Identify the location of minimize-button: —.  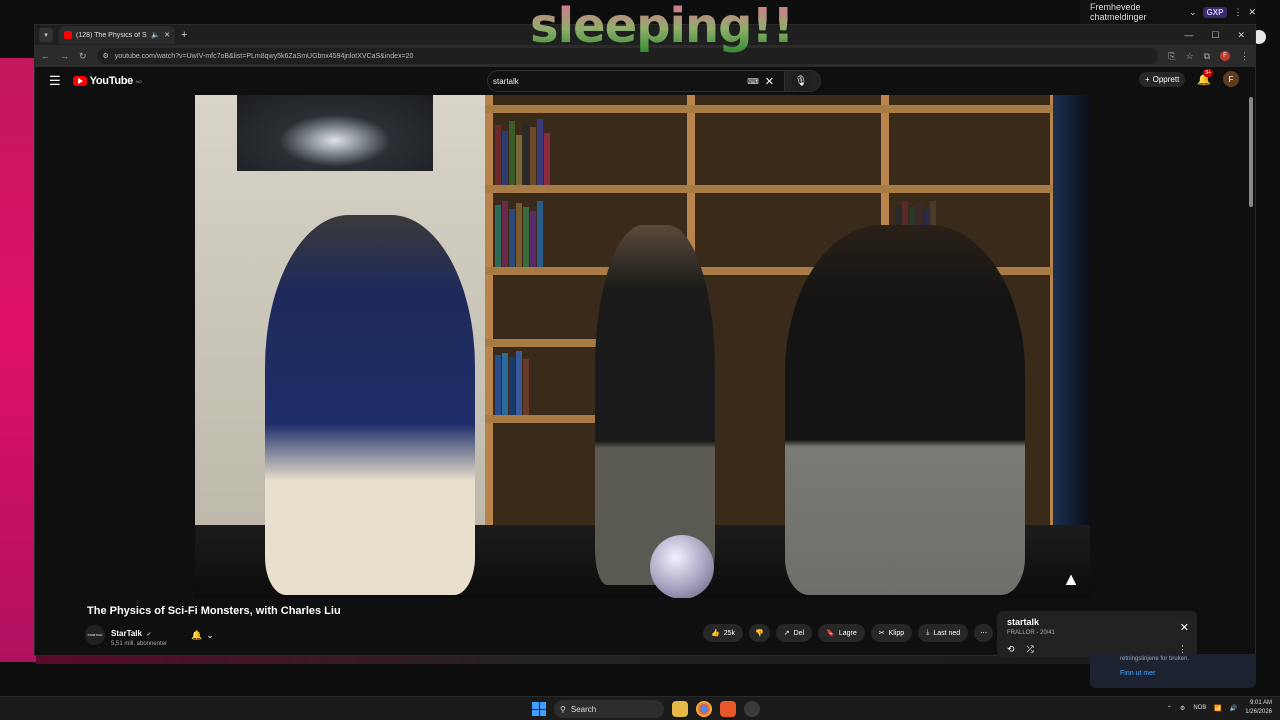
(1188, 35).